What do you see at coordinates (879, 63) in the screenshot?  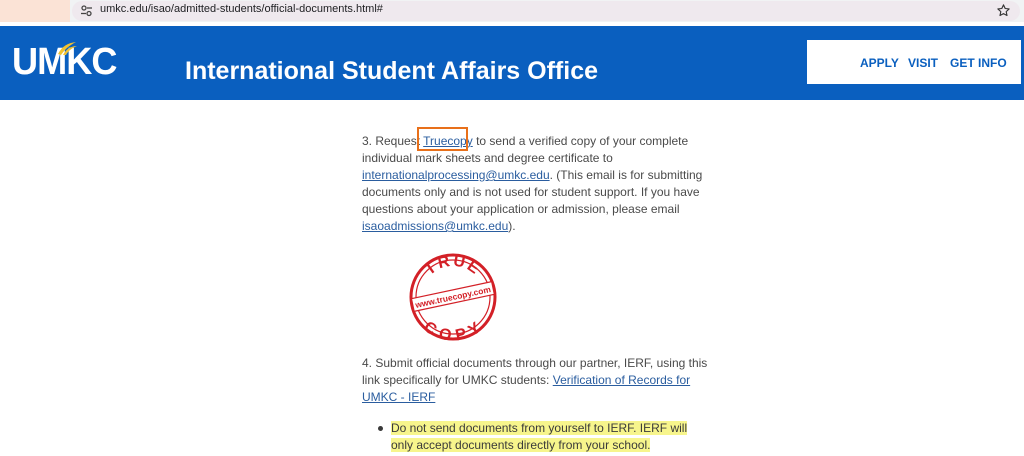 I see `nav-apply-link: APPLY` at bounding box center [879, 63].